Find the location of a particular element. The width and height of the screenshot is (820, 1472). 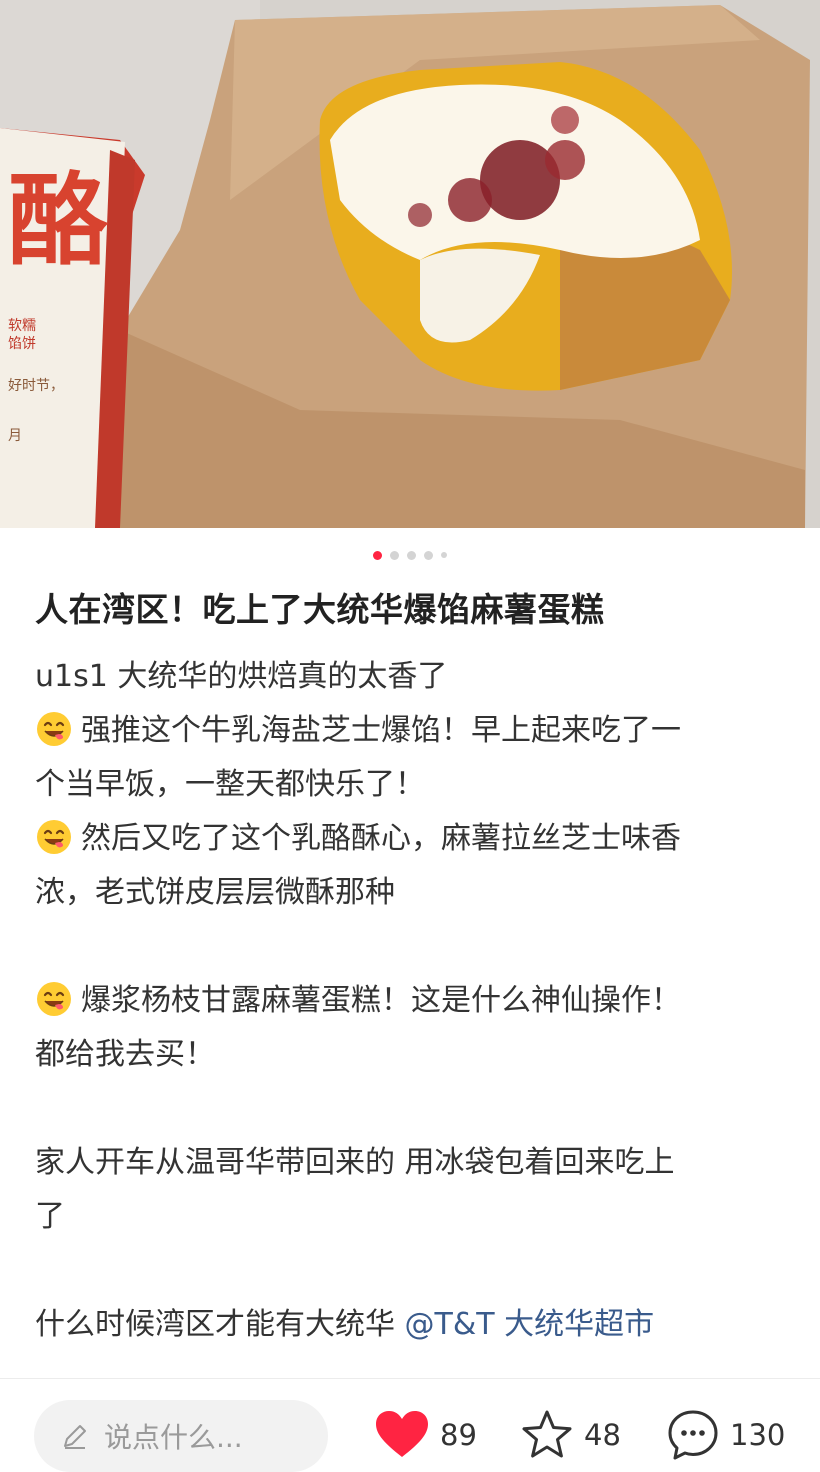

post-body-line: 浓，老式饼皮层层微酥那种 is located at coordinates (411, 893).